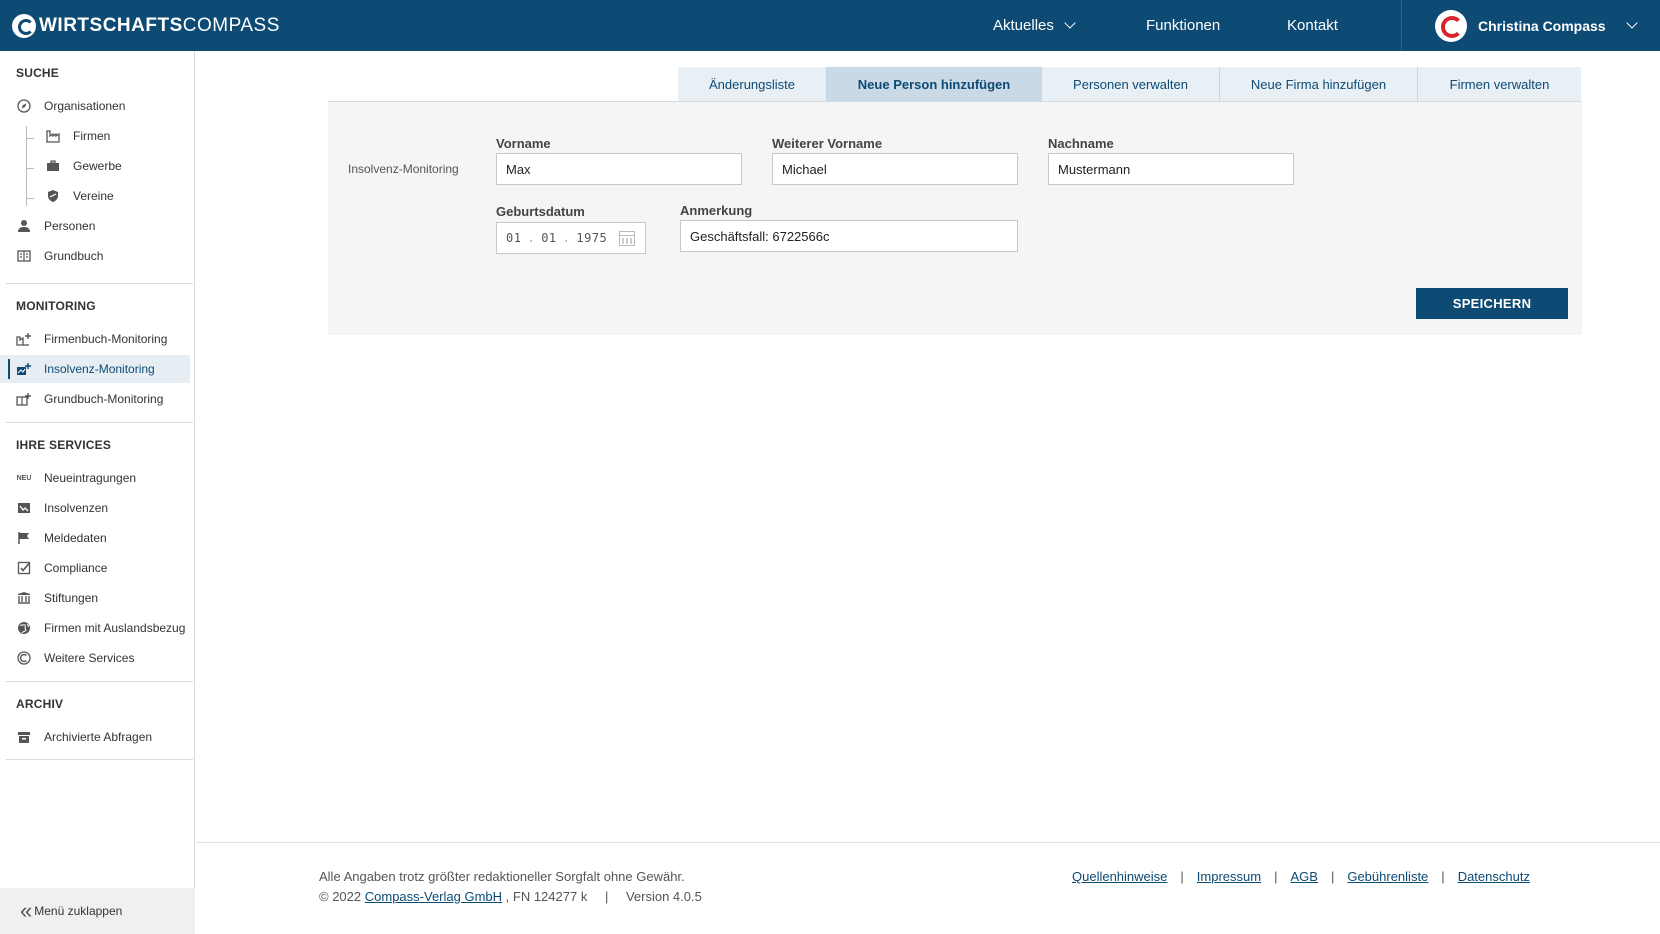 The width and height of the screenshot is (1660, 934). What do you see at coordinates (99, 369) in the screenshot?
I see `sidebar-item-label: Insolvenz-Monitoring` at bounding box center [99, 369].